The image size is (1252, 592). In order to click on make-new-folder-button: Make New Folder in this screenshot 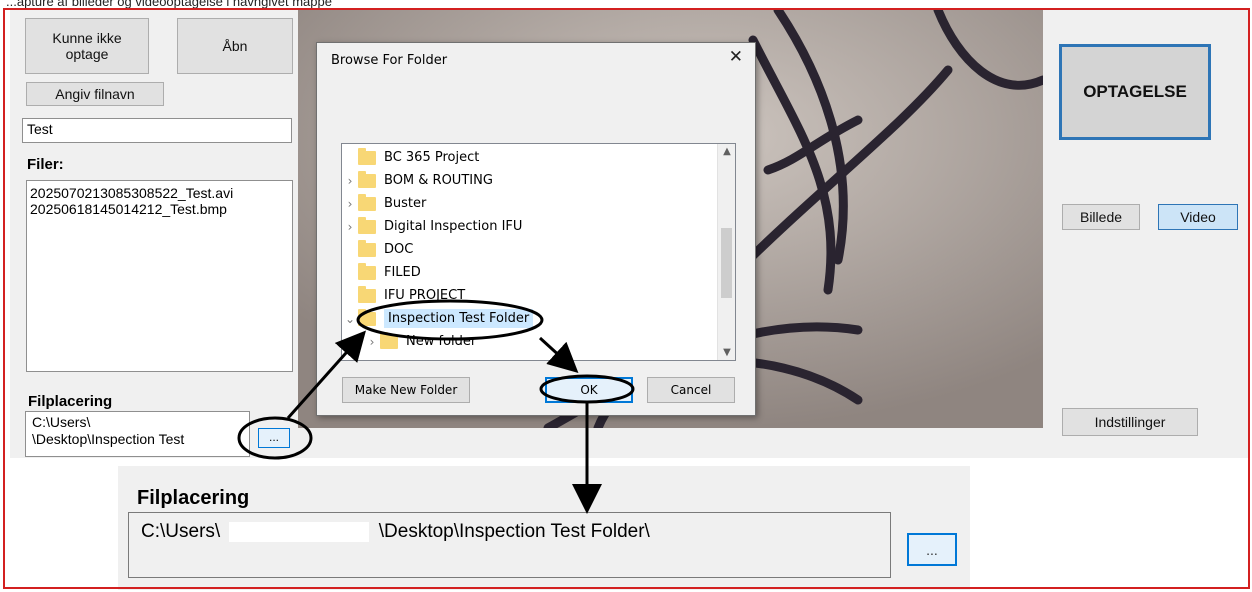, I will do `click(406, 390)`.